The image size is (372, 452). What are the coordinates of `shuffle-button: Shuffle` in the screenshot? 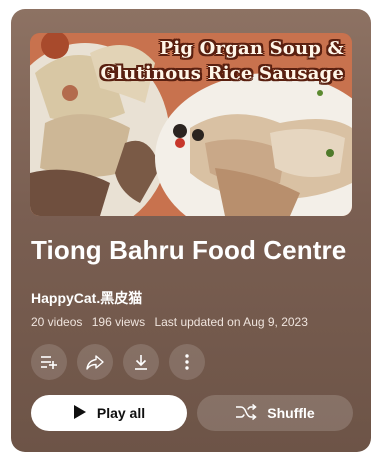 It's located at (275, 413).